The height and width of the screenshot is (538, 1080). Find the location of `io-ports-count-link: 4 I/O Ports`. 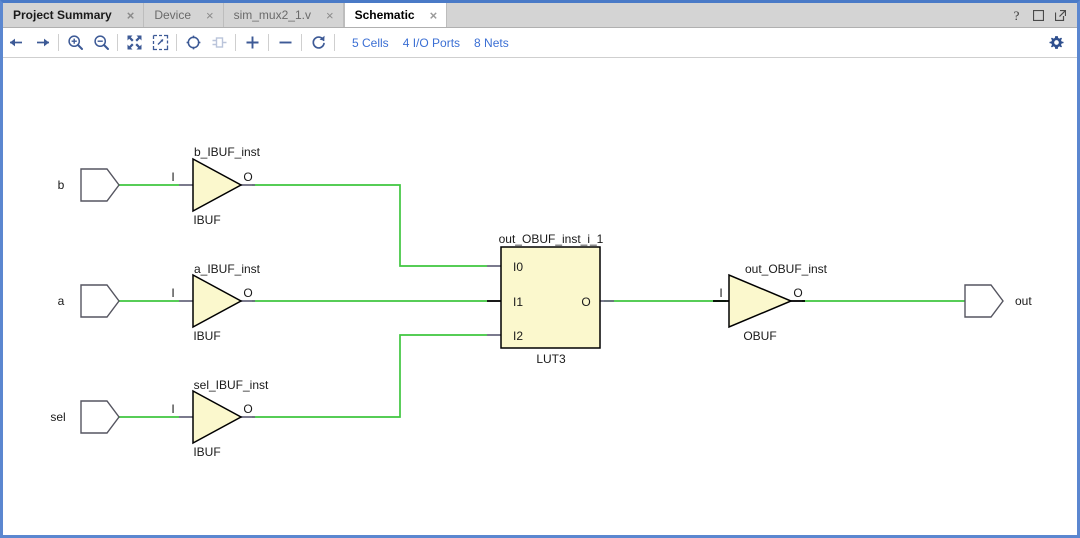

io-ports-count-link: 4 I/O Ports is located at coordinates (431, 43).